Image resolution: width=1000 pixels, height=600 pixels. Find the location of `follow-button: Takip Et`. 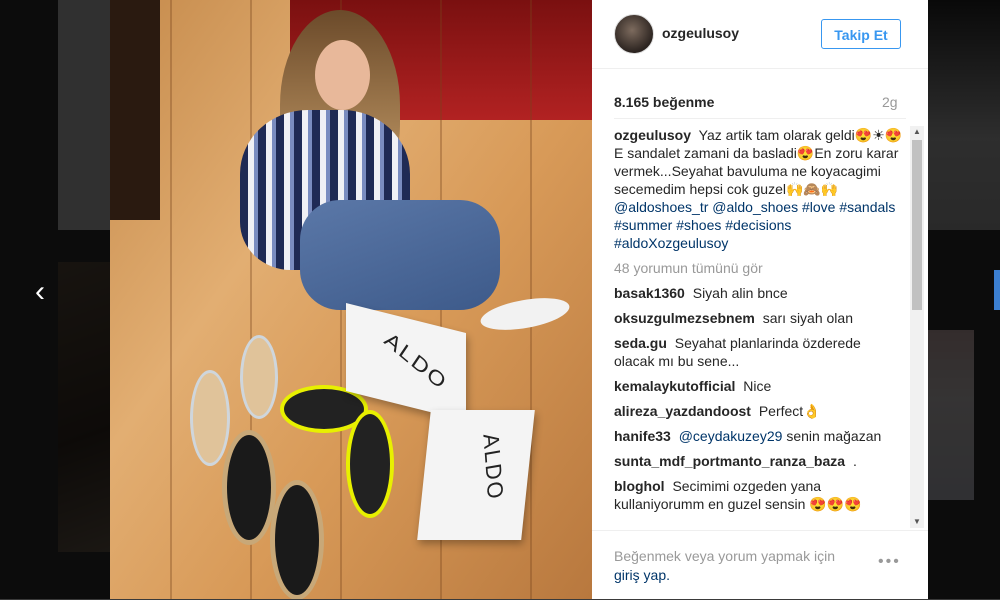

follow-button: Takip Et is located at coordinates (861, 34).